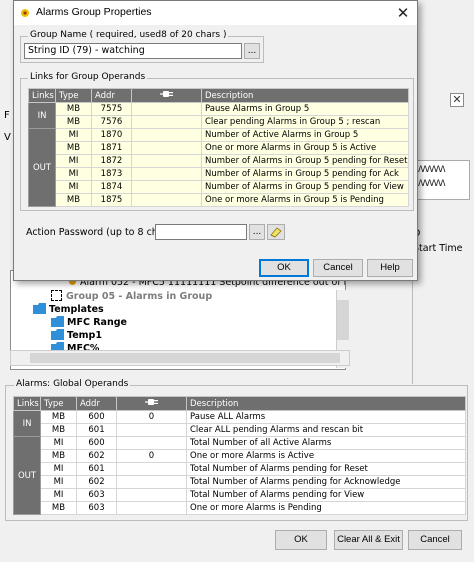 The image size is (474, 562). Describe the element at coordinates (76, 335) in the screenshot. I see `tree-row-template-item: Temp1` at that location.